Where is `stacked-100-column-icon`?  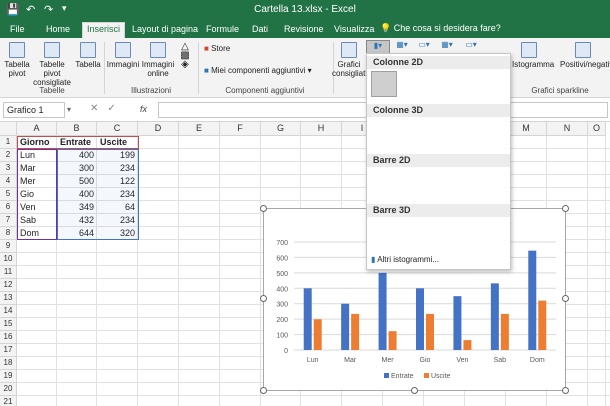
stacked-100-column-icon is located at coordinates (456, 84).